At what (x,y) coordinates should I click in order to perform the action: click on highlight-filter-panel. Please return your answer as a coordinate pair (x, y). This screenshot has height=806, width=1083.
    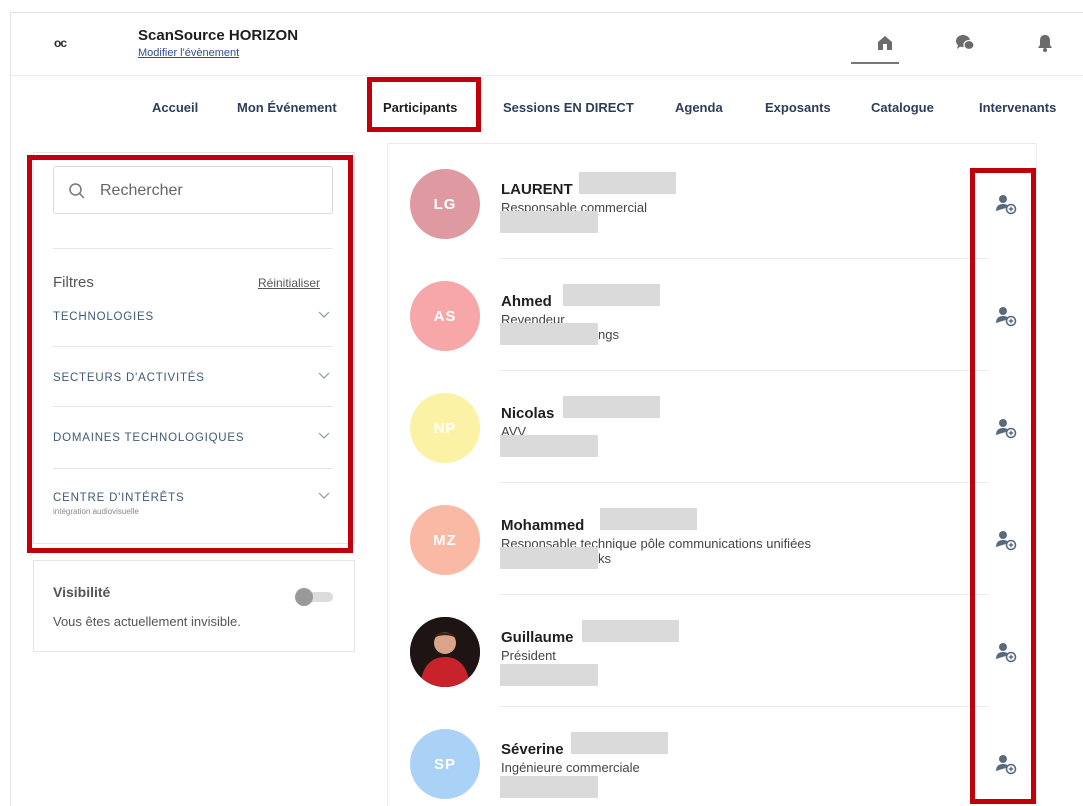
    Looking at the image, I should click on (190, 354).